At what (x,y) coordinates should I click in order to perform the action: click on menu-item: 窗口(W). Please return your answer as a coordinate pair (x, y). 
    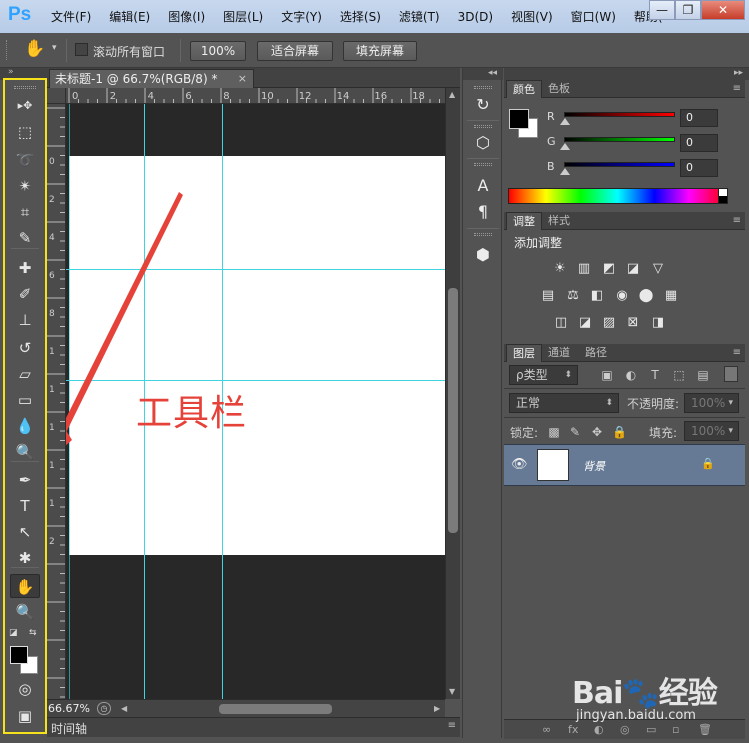
    Looking at the image, I should click on (593, 16).